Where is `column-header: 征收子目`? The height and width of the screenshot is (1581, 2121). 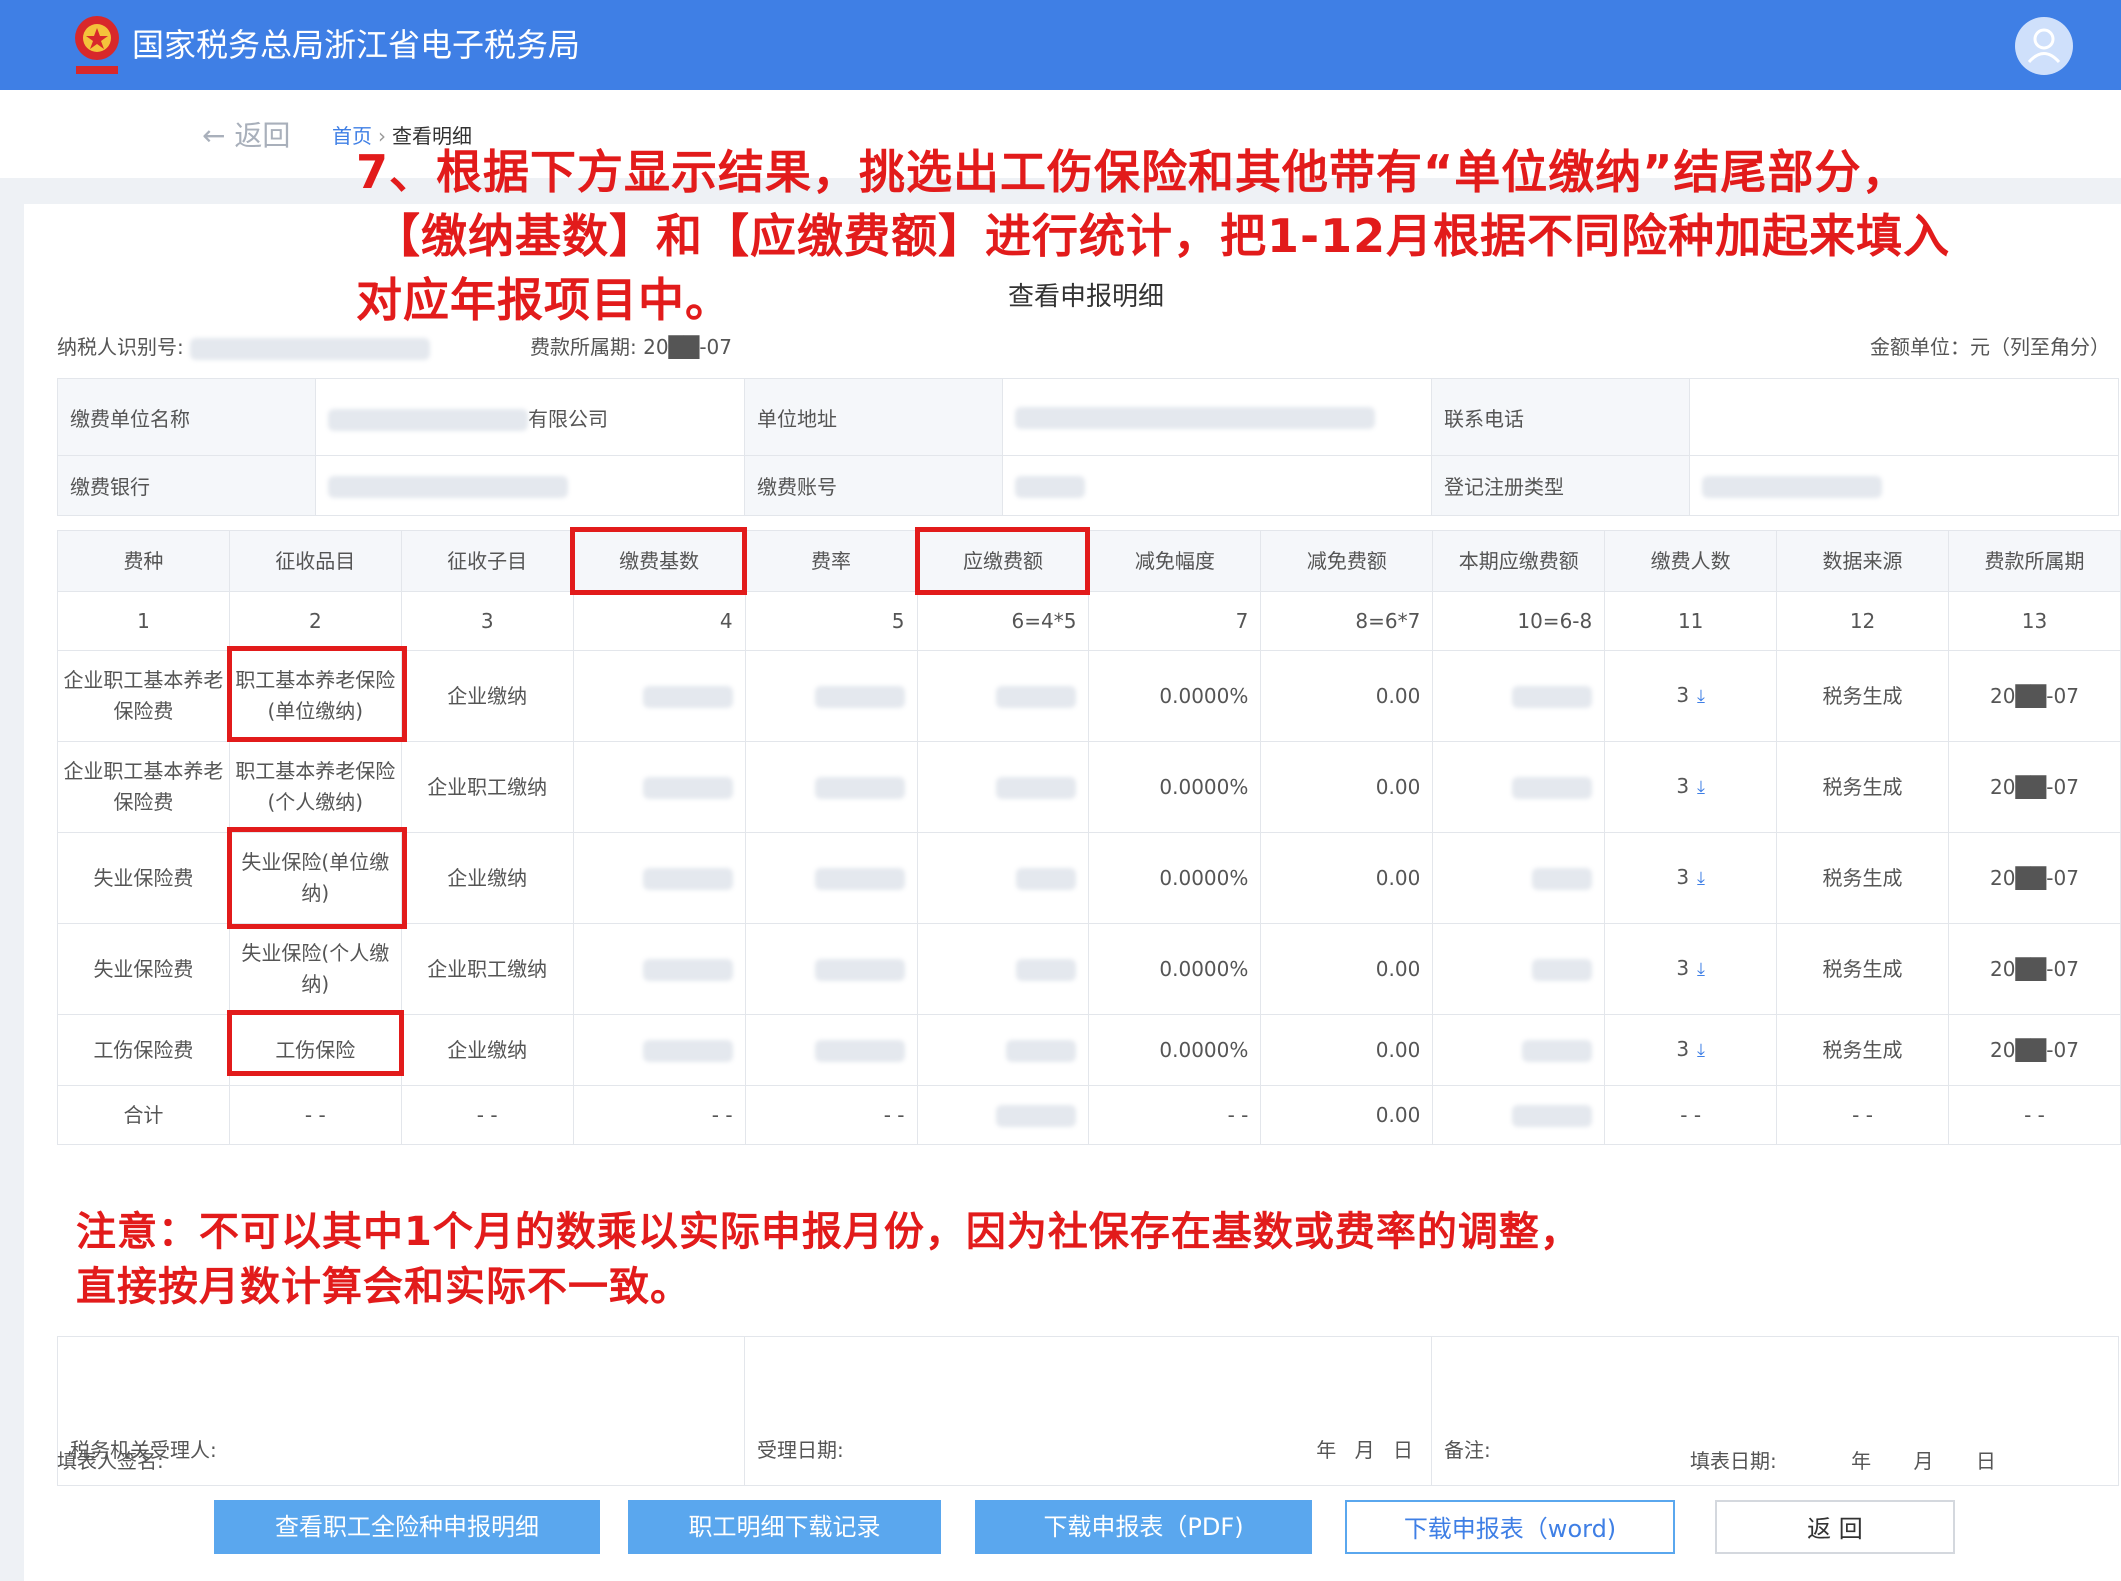 column-header: 征收子目 is located at coordinates (487, 561).